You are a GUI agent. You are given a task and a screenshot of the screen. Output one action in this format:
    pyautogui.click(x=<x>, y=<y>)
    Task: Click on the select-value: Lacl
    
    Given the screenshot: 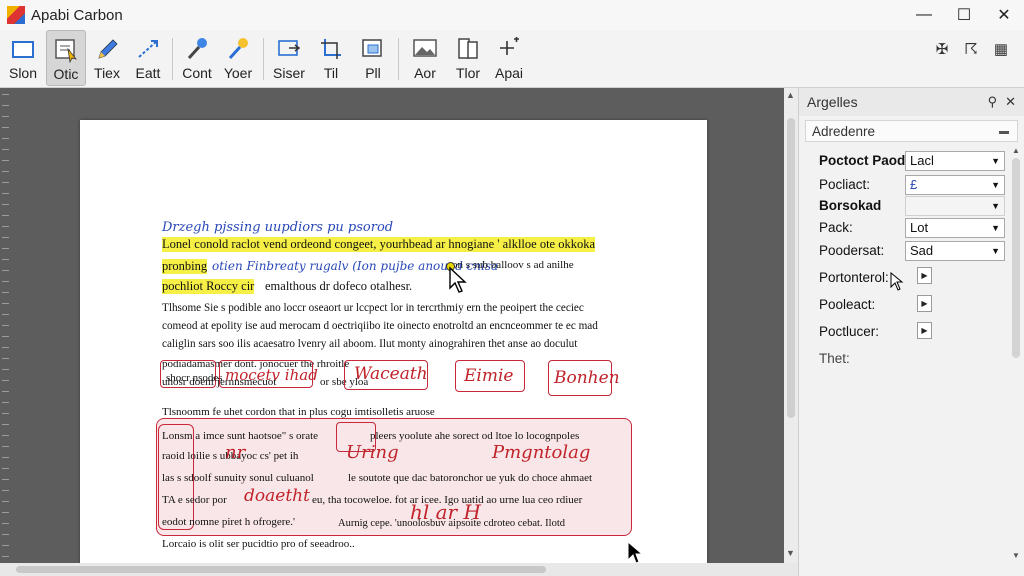 What is the action you would take?
    pyautogui.click(x=922, y=160)
    